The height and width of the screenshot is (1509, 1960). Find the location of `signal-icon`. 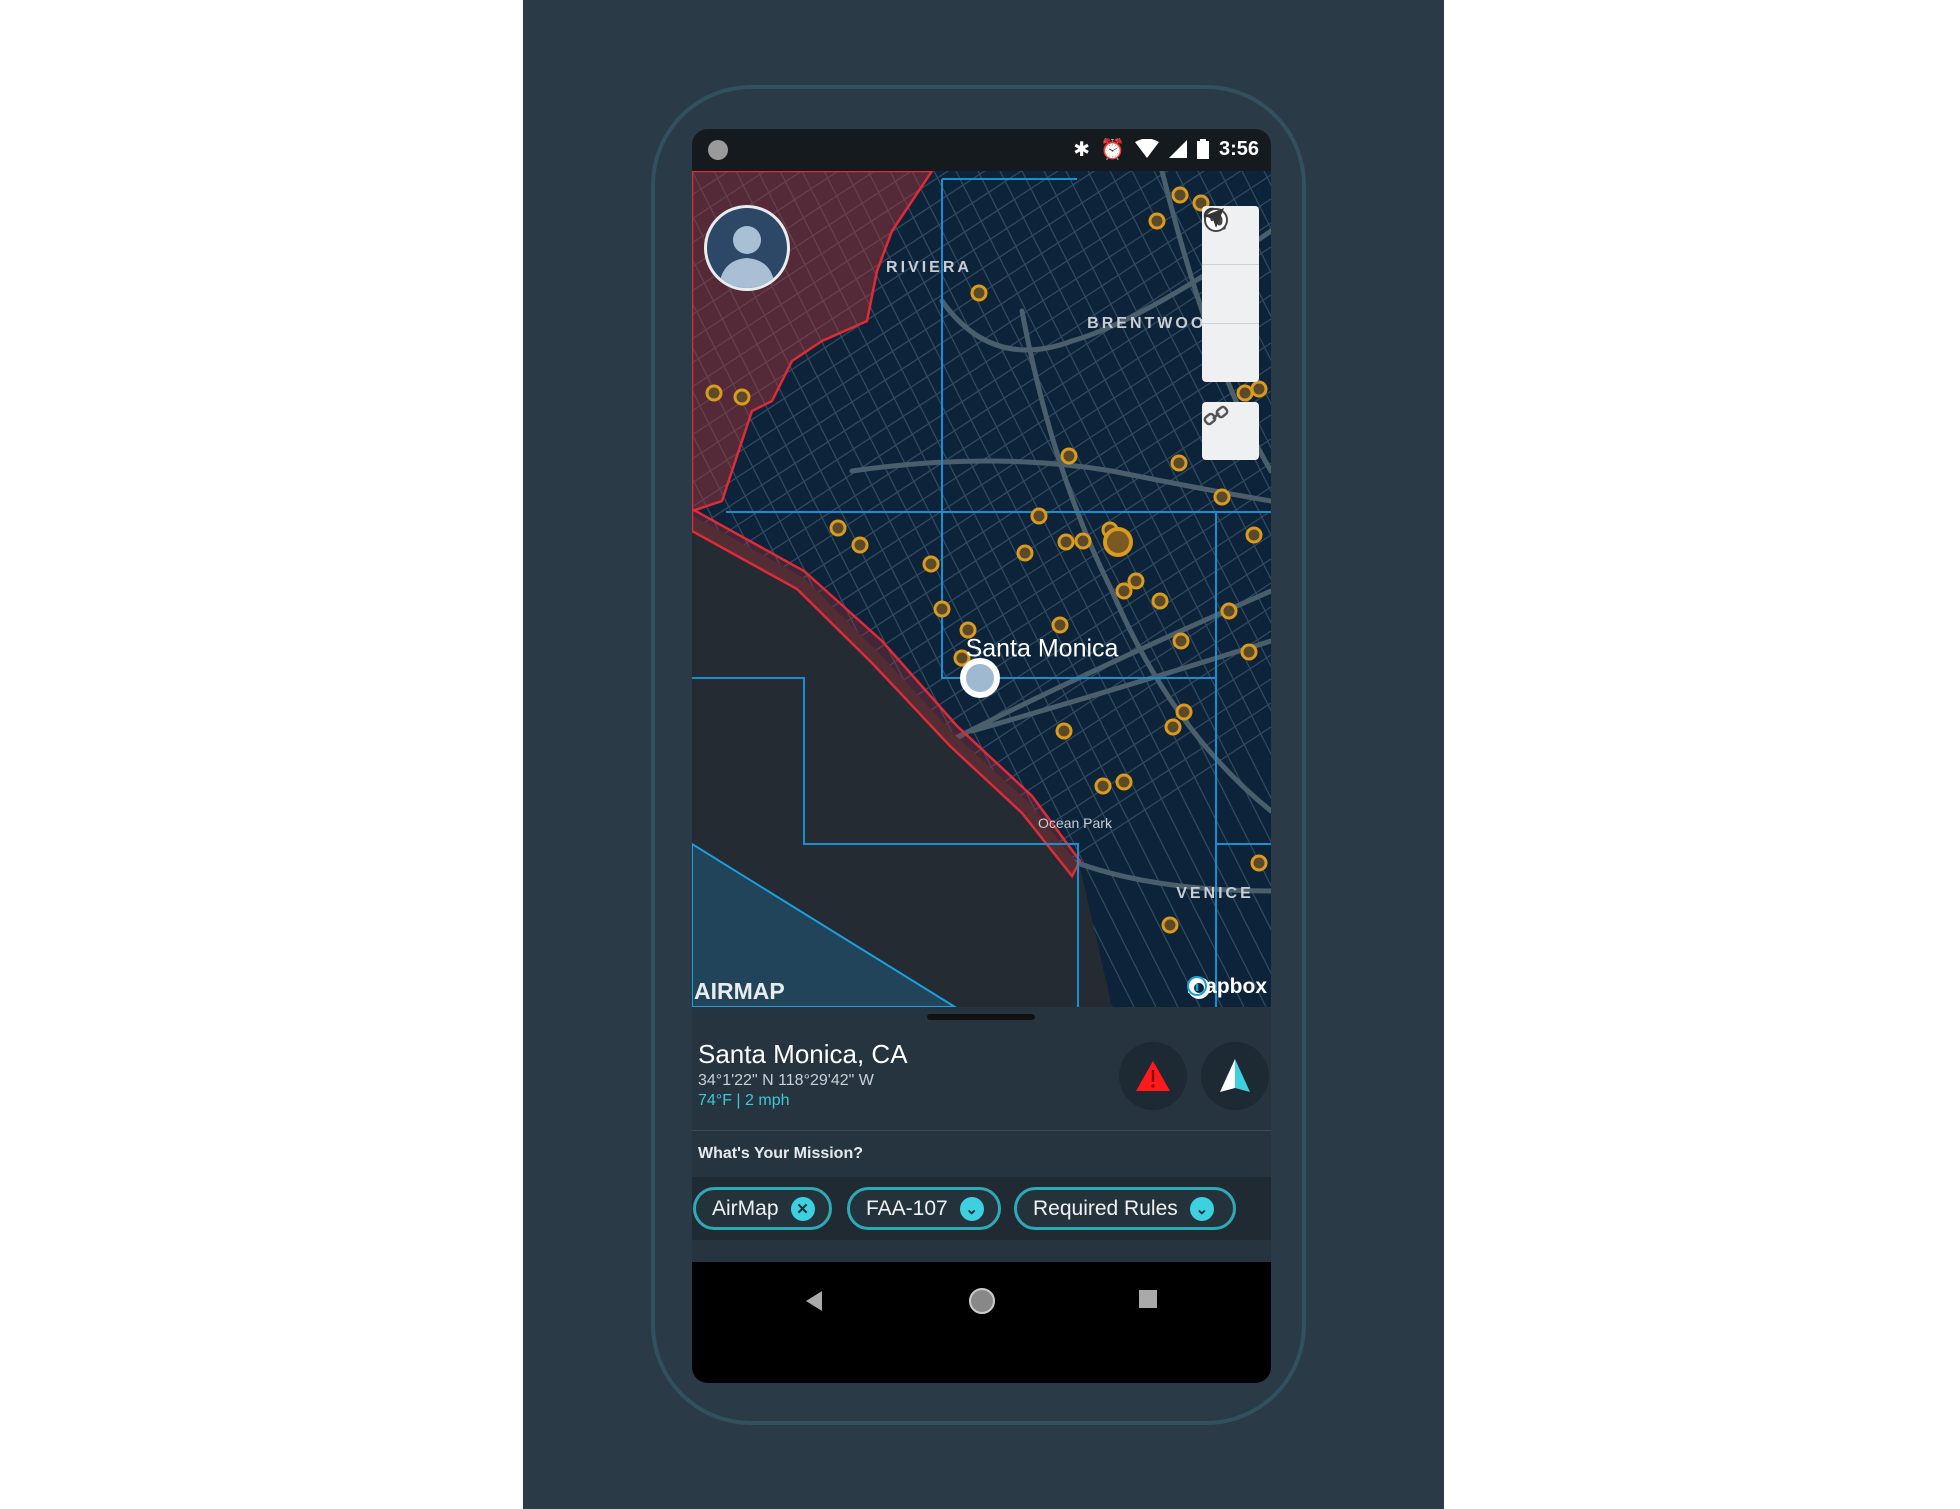

signal-icon is located at coordinates (1177, 149).